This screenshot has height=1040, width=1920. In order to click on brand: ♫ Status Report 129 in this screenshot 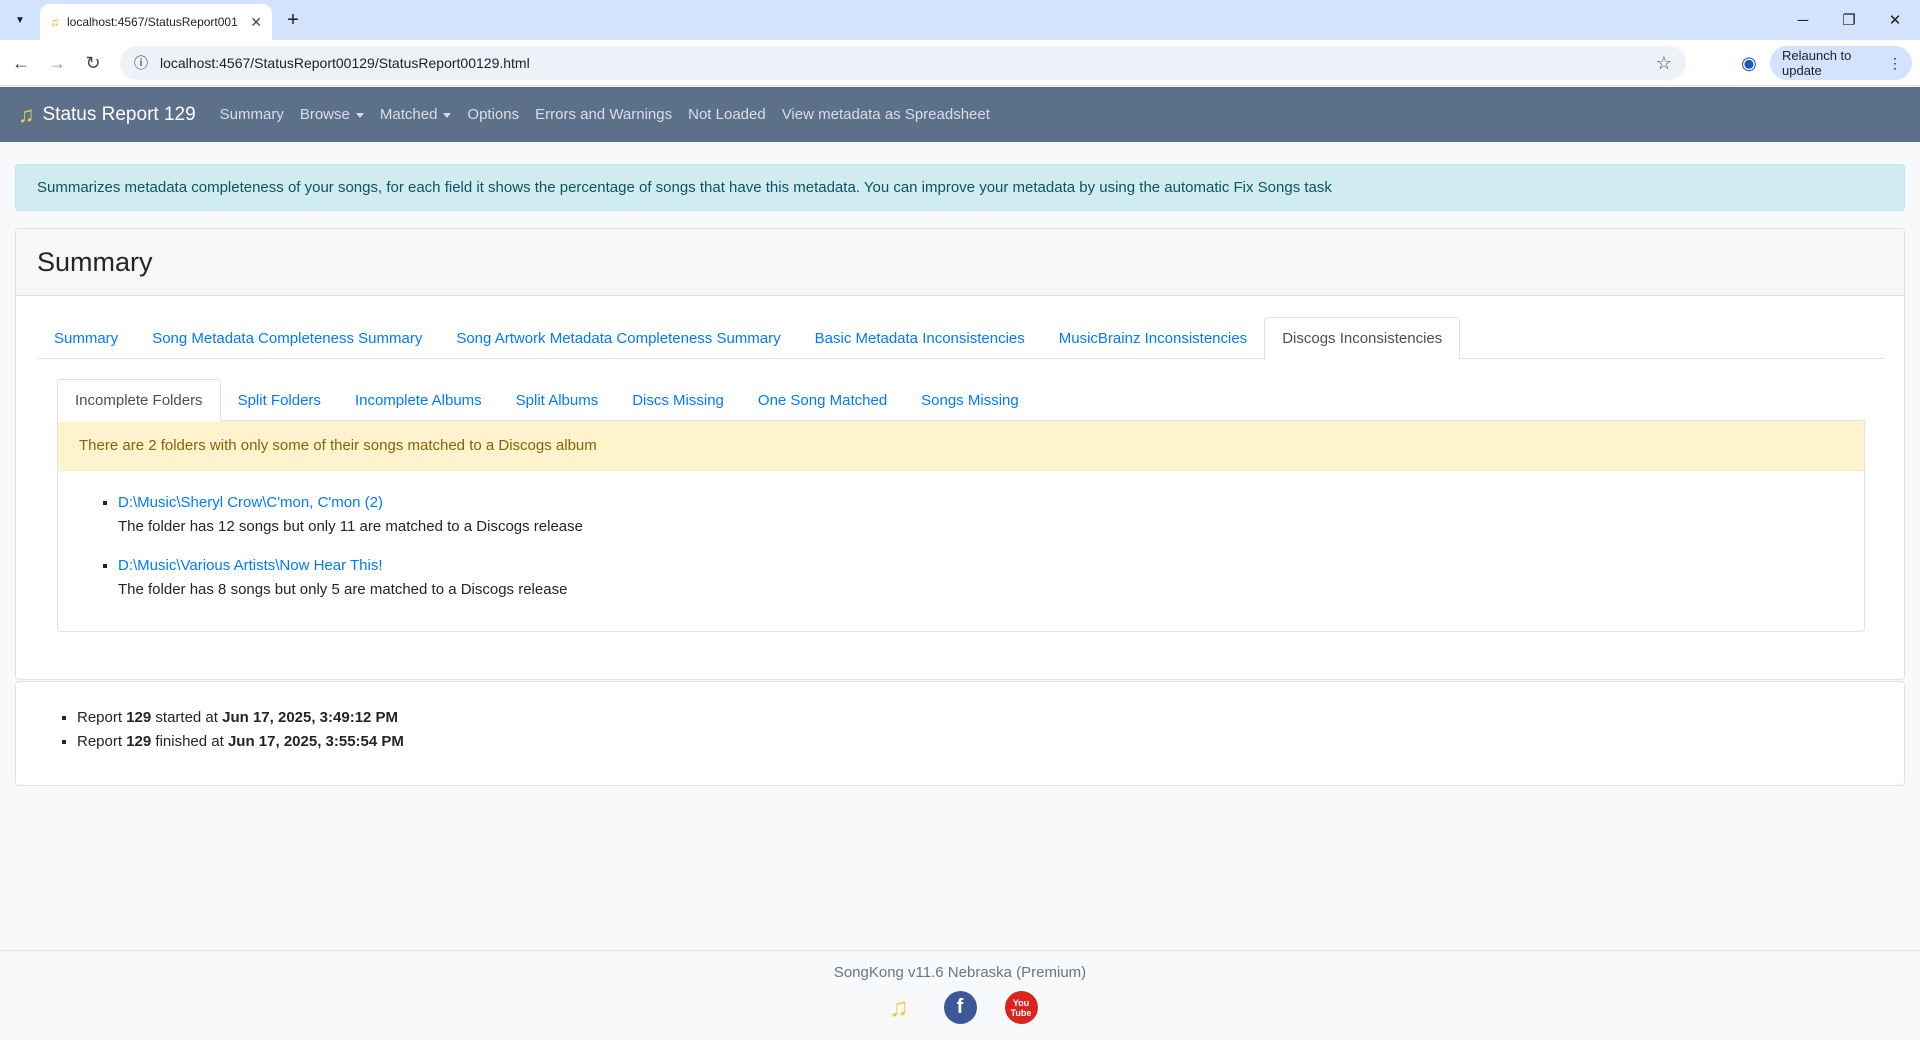, I will do `click(107, 115)`.